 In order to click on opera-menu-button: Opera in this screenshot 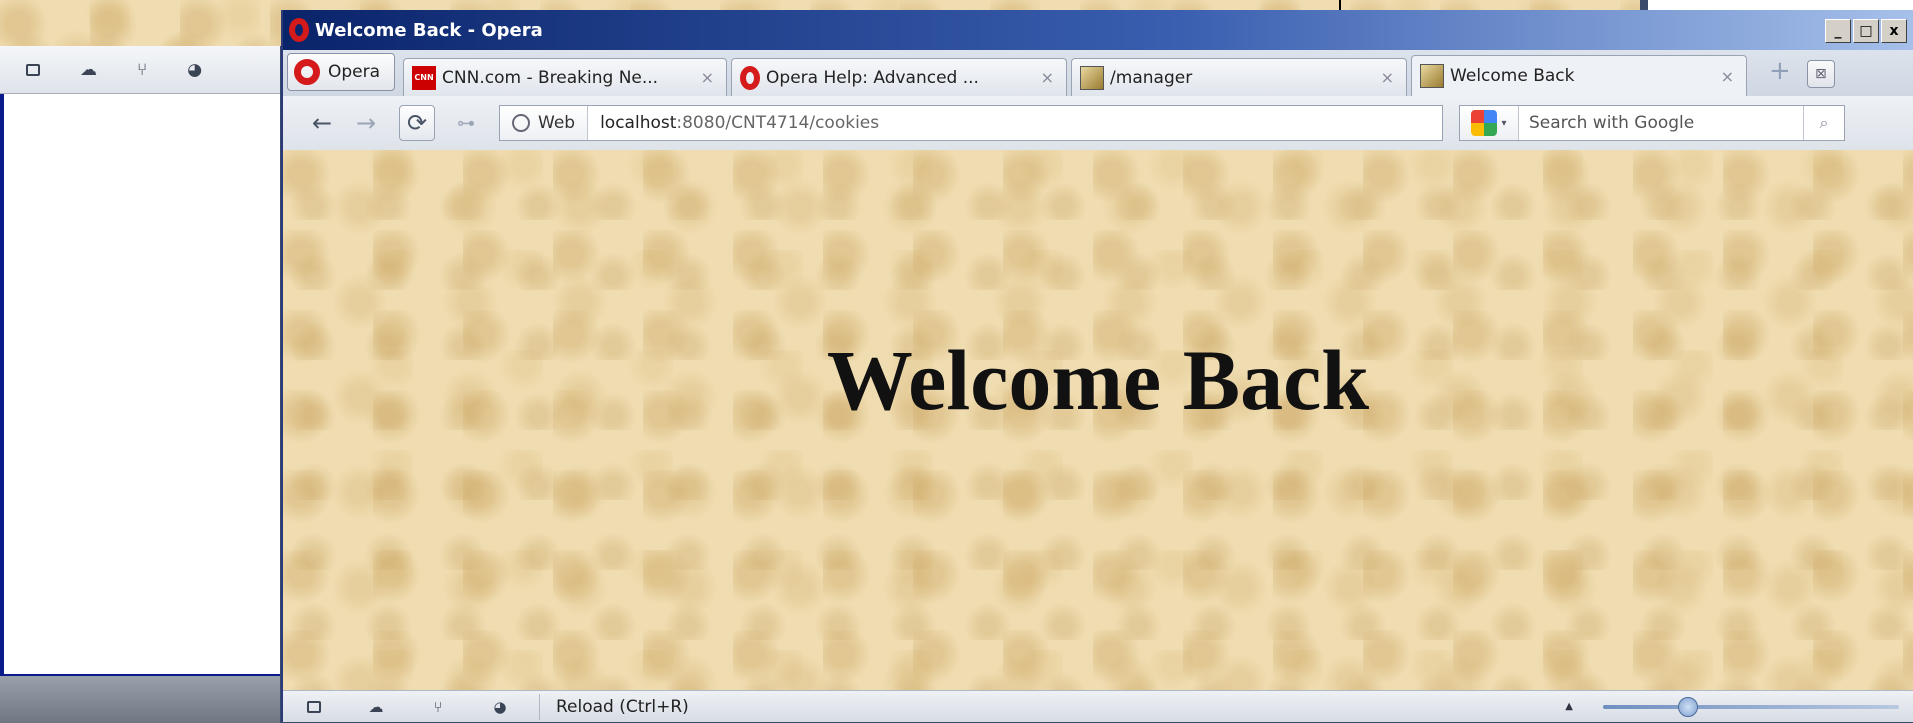, I will do `click(341, 72)`.